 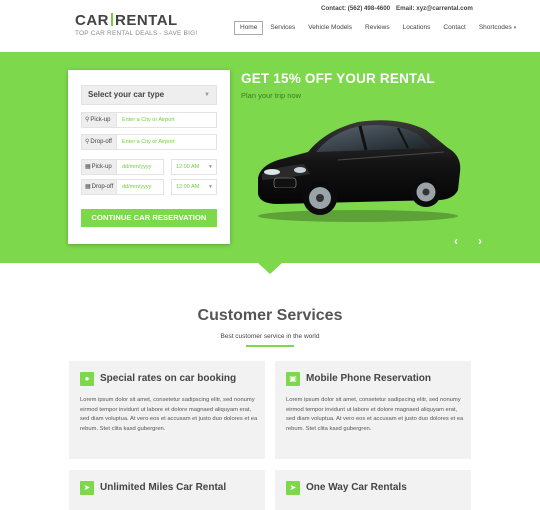 What do you see at coordinates (101, 167) in the screenshot?
I see `pickup-date-label-text: Pick-up` at bounding box center [101, 167].